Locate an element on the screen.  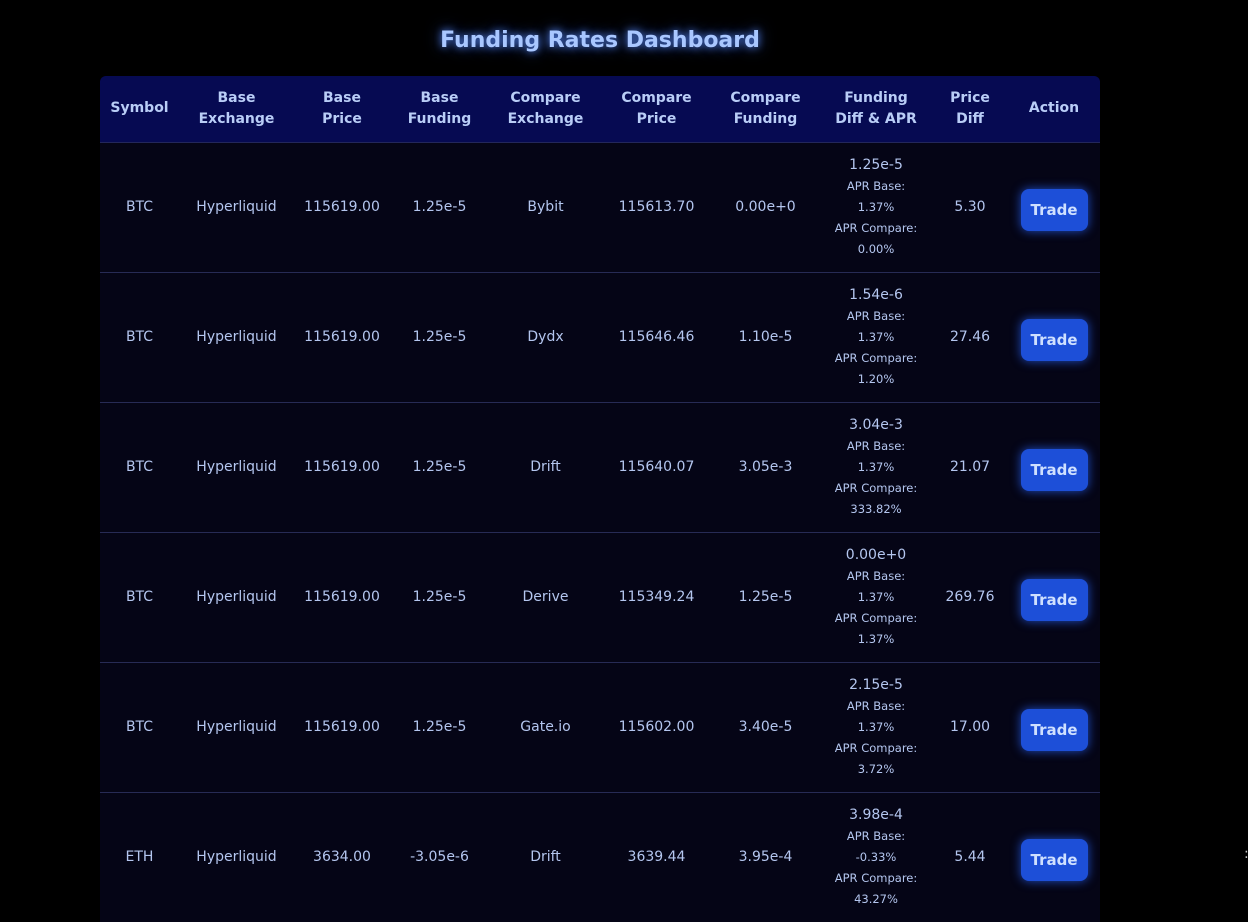
funding-diff-value: 1.54e-6 is located at coordinates (876, 294).